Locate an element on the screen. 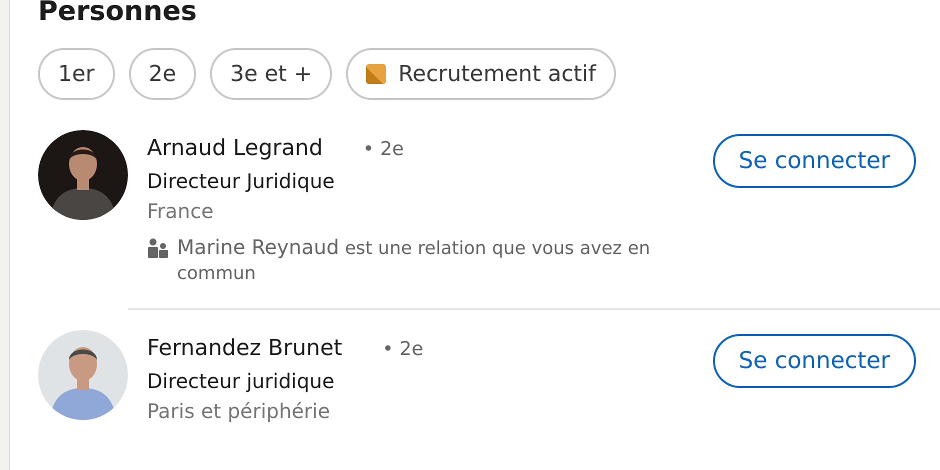  person-location: Paris et périphérie is located at coordinates (239, 411).